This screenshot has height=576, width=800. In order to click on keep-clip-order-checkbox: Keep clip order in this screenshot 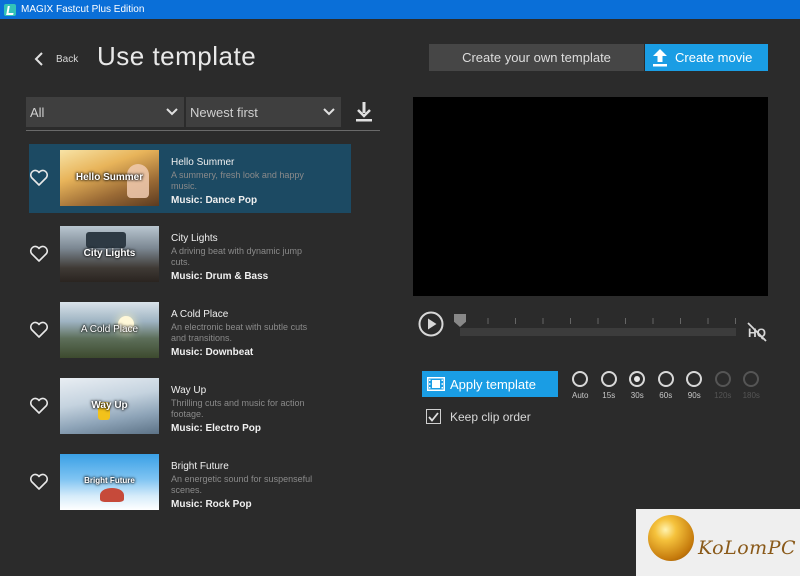, I will do `click(478, 416)`.